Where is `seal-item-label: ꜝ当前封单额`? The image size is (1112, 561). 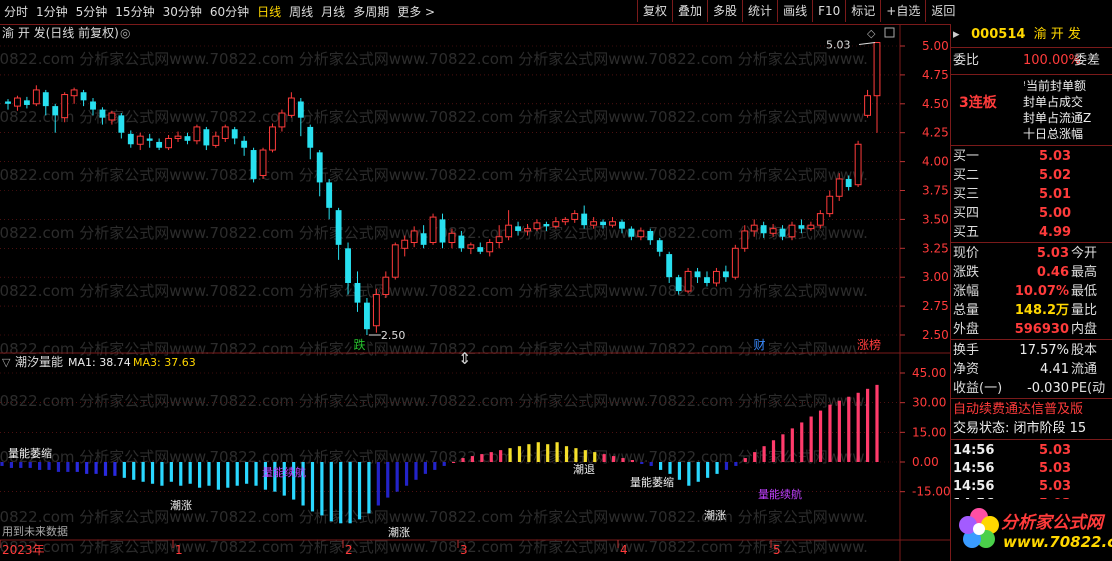
seal-item-label: ꜝ当前封单额 is located at coordinates (1055, 86).